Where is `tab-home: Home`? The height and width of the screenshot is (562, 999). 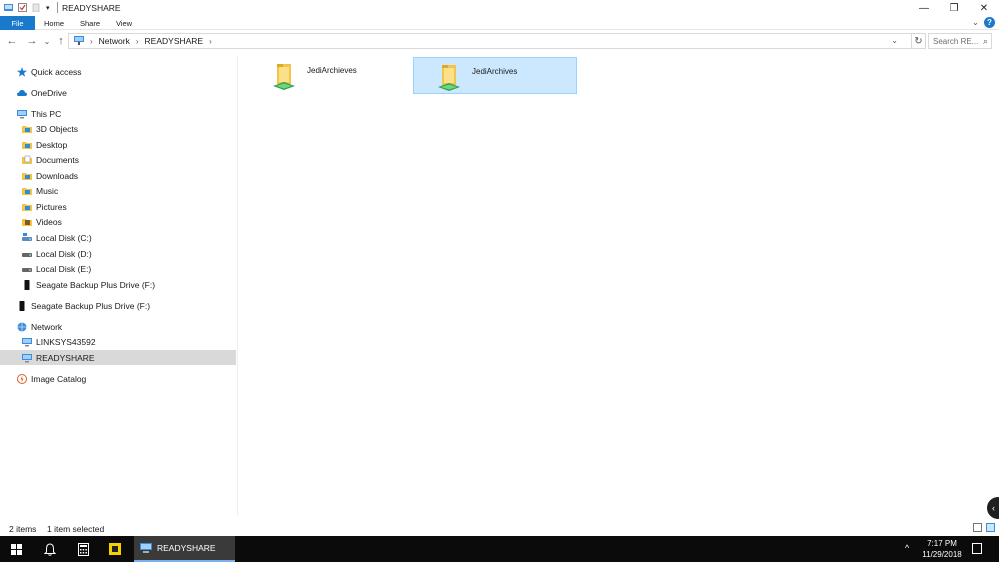 tab-home: Home is located at coordinates (54, 23).